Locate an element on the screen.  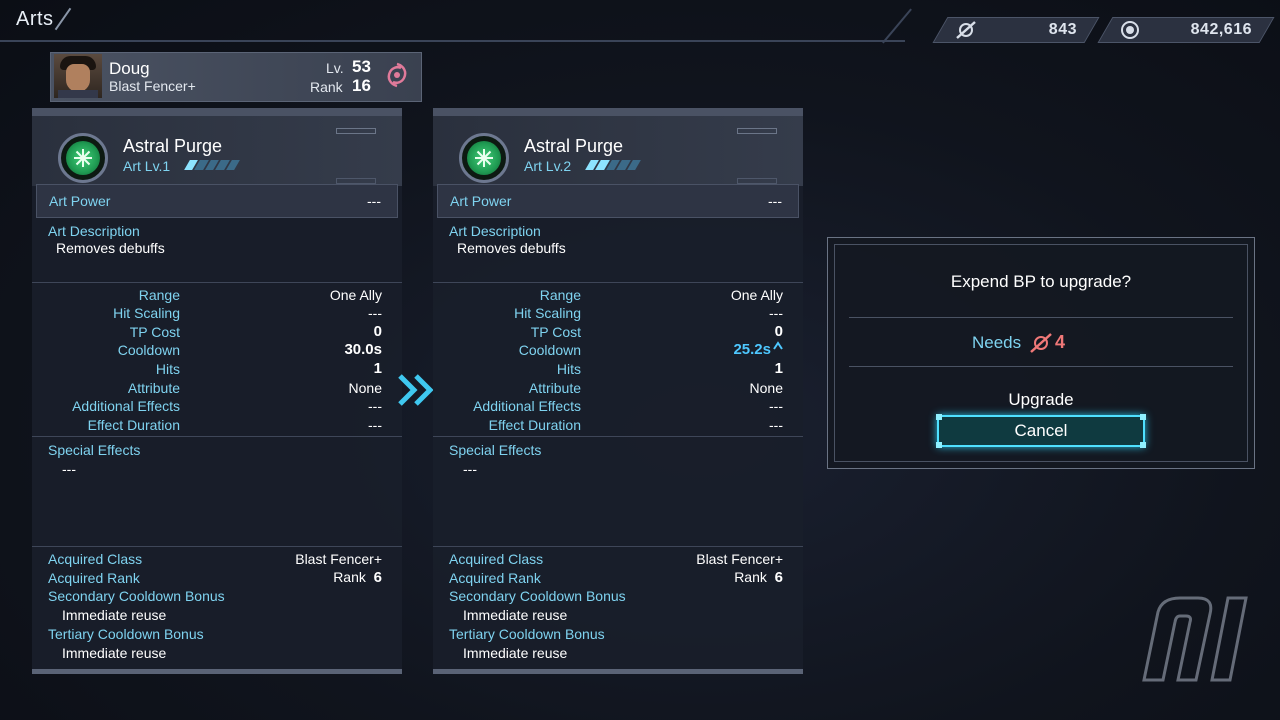
double-chevron-right-icon is located at coordinates (416, 390).